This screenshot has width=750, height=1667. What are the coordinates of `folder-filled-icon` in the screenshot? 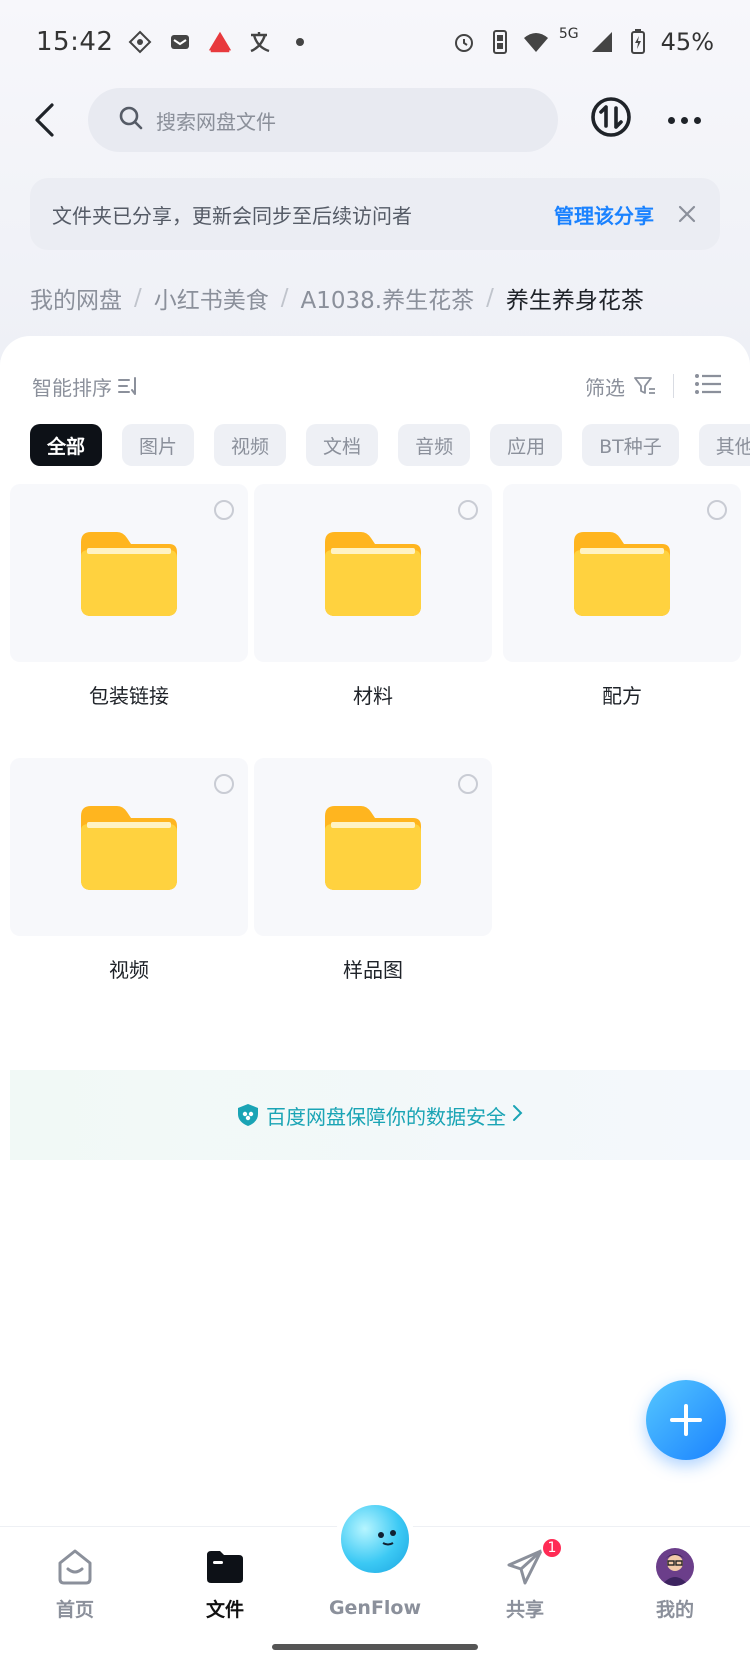 It's located at (225, 1567).